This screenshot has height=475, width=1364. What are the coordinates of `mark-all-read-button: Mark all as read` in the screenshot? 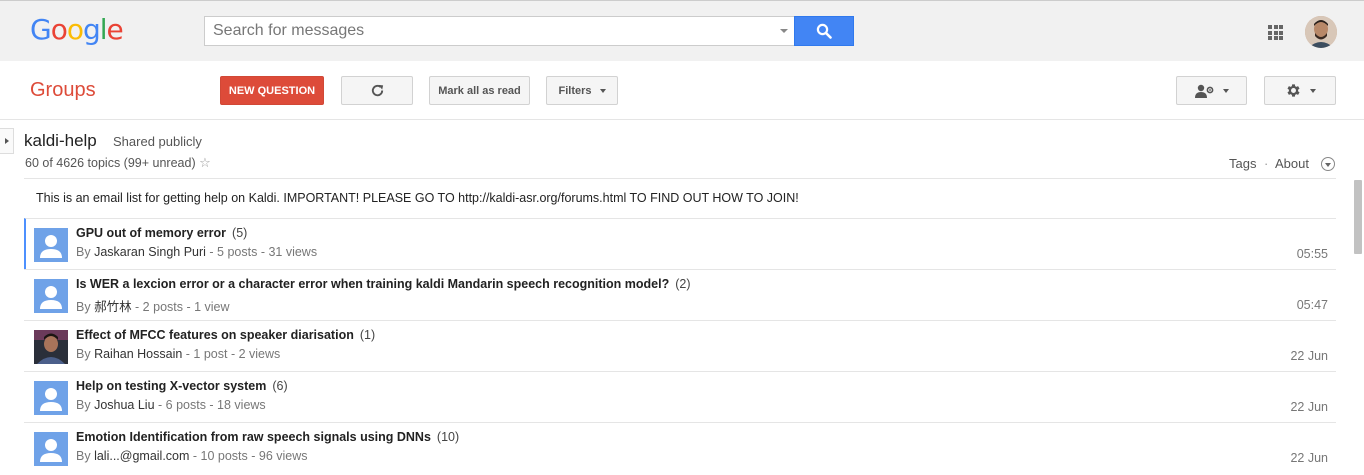 It's located at (479, 90).